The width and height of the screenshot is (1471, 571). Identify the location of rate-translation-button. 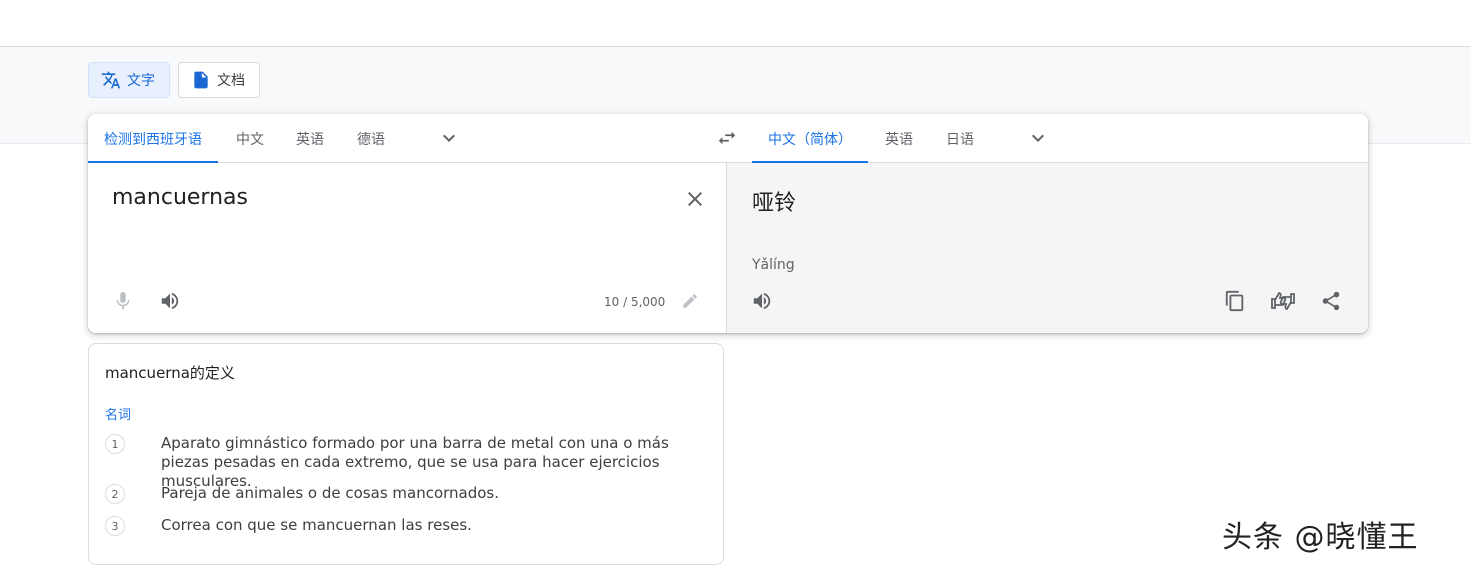
(1283, 301).